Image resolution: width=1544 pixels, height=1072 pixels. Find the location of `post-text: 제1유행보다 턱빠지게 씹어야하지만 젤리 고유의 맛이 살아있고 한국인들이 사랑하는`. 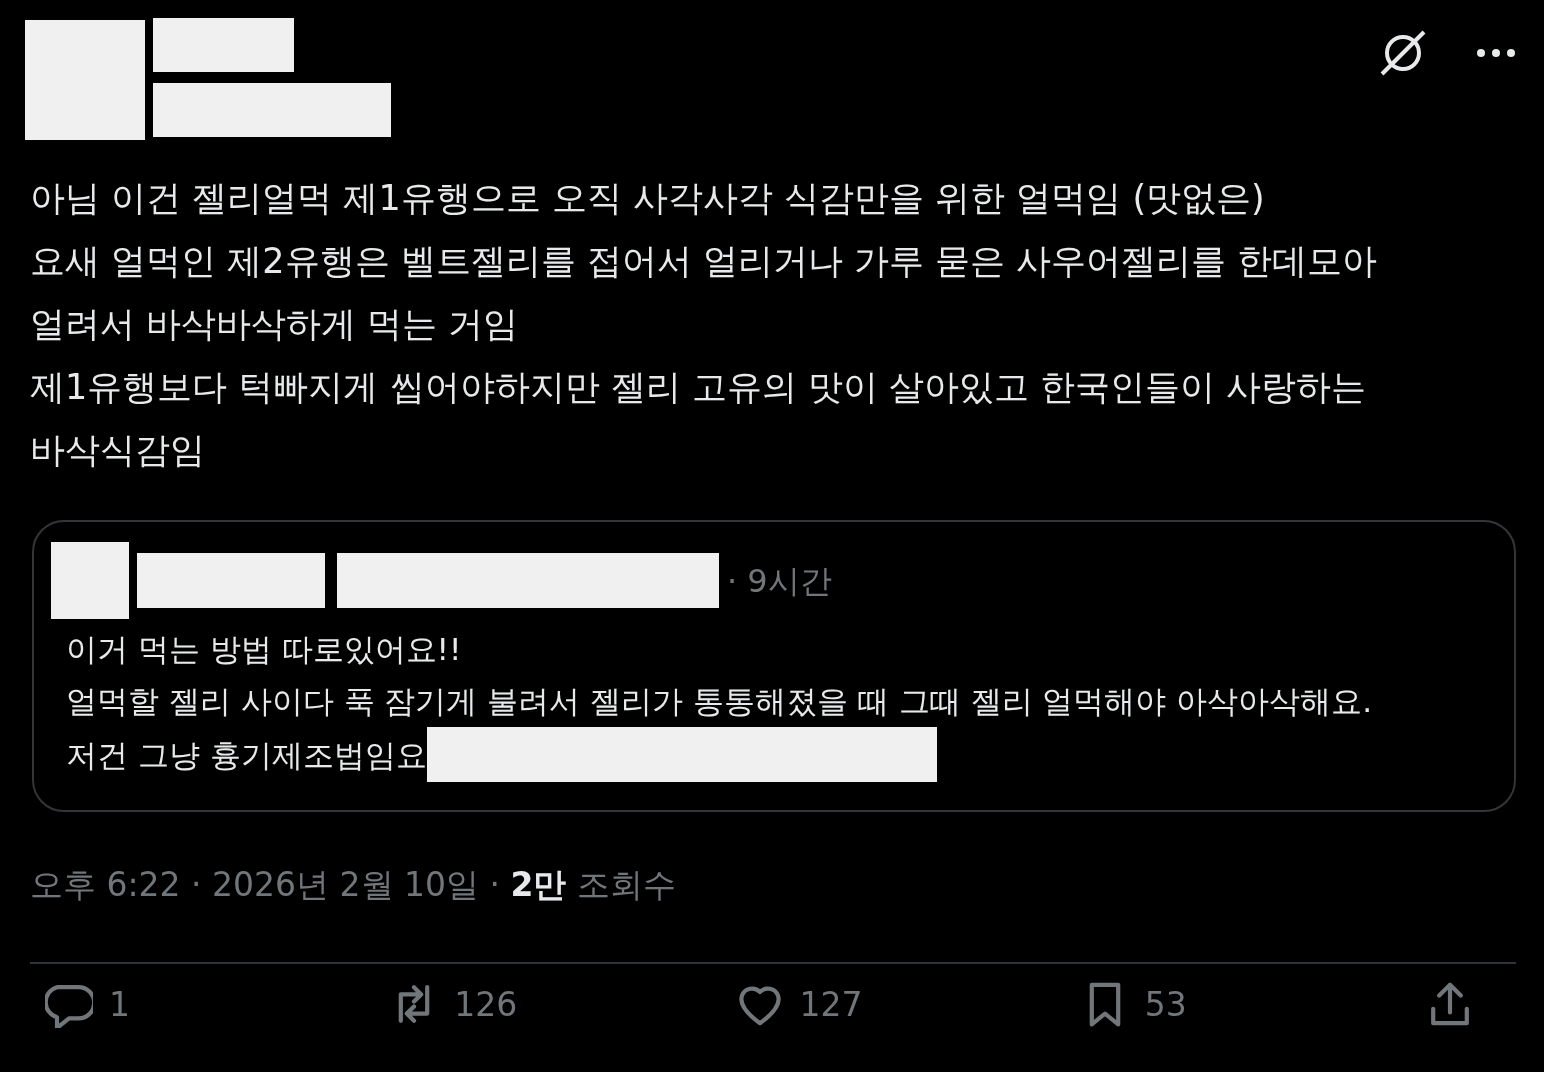

post-text: 제1유행보다 턱빠지게 씹어야하지만 젤리 고유의 맛이 살아있고 한국인들이 사랑하는 is located at coordinates (699, 387).